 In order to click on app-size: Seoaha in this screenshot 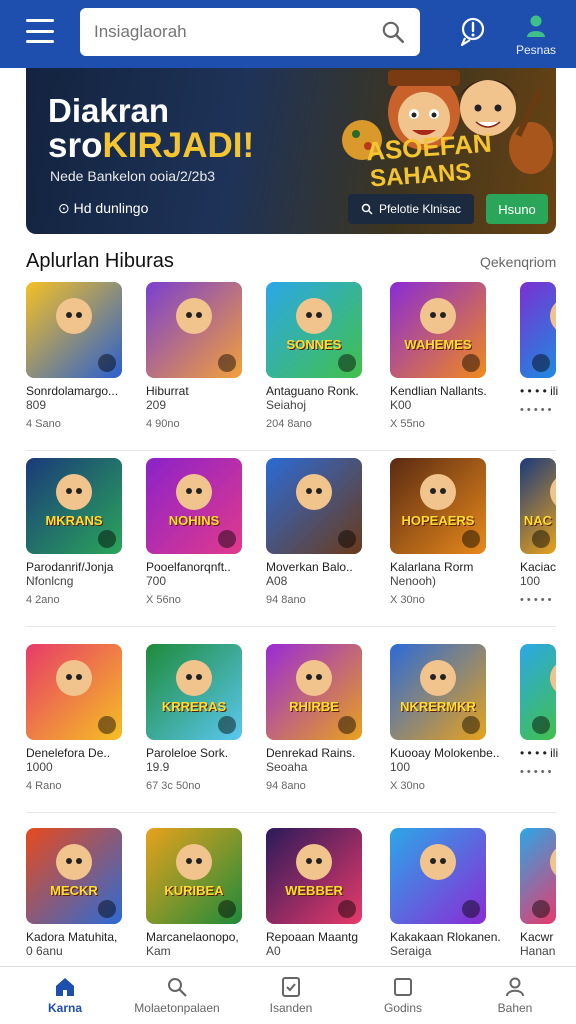, I will do `click(287, 767)`.